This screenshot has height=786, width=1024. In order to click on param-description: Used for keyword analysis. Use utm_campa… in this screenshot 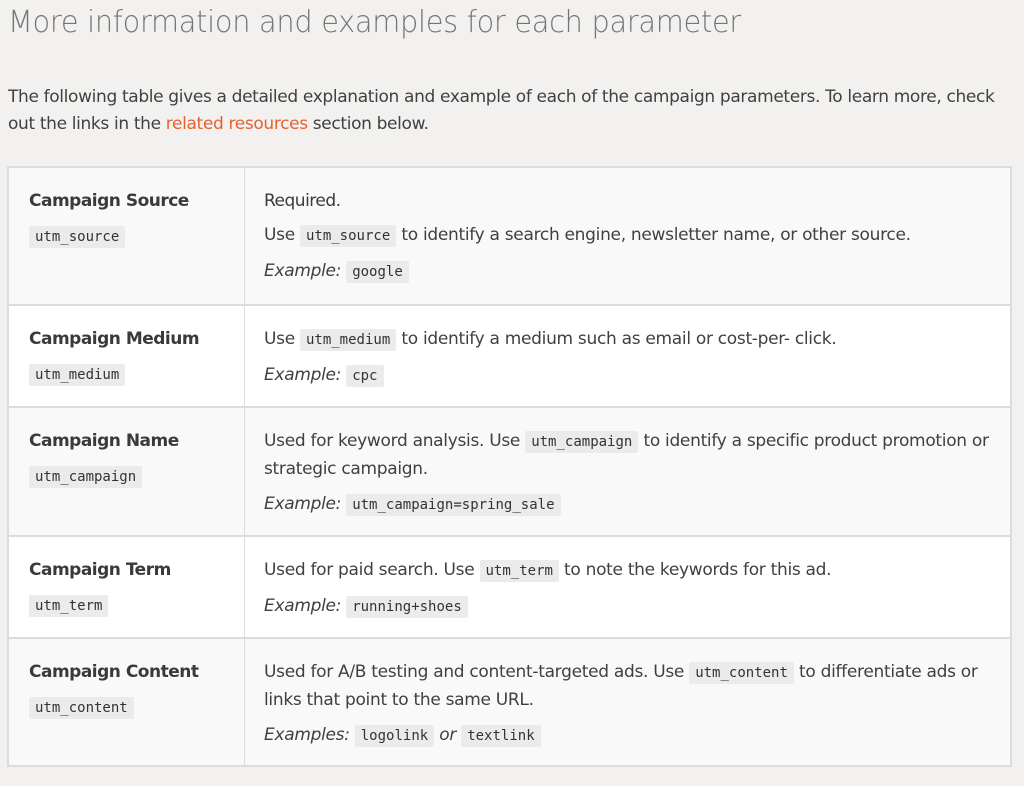, I will do `click(629, 455)`.